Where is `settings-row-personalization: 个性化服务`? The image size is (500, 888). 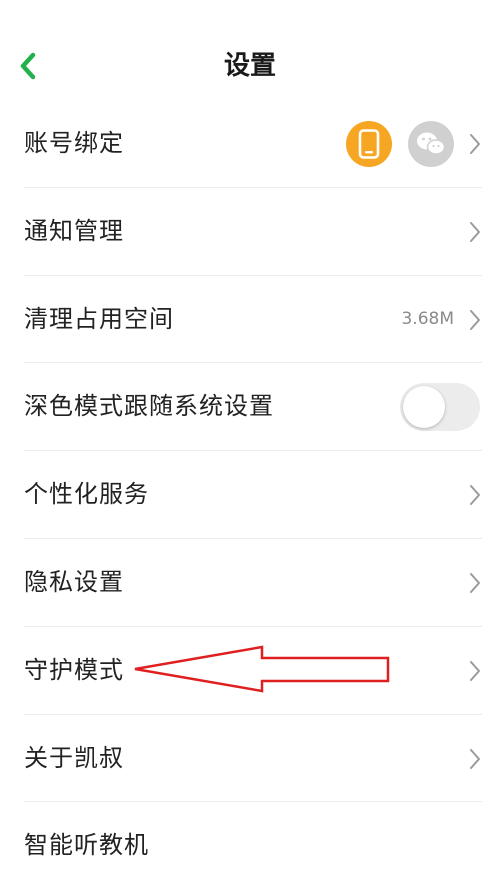 settings-row-personalization: 个性化服务 is located at coordinates (250, 495).